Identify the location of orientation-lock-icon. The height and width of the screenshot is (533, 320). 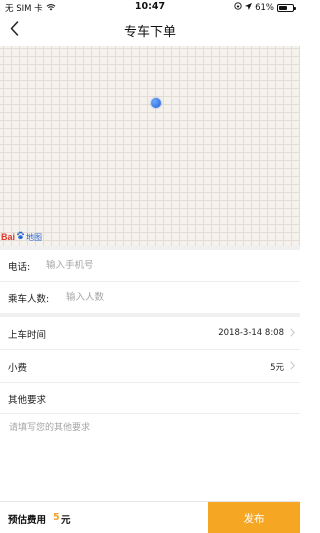
(238, 7).